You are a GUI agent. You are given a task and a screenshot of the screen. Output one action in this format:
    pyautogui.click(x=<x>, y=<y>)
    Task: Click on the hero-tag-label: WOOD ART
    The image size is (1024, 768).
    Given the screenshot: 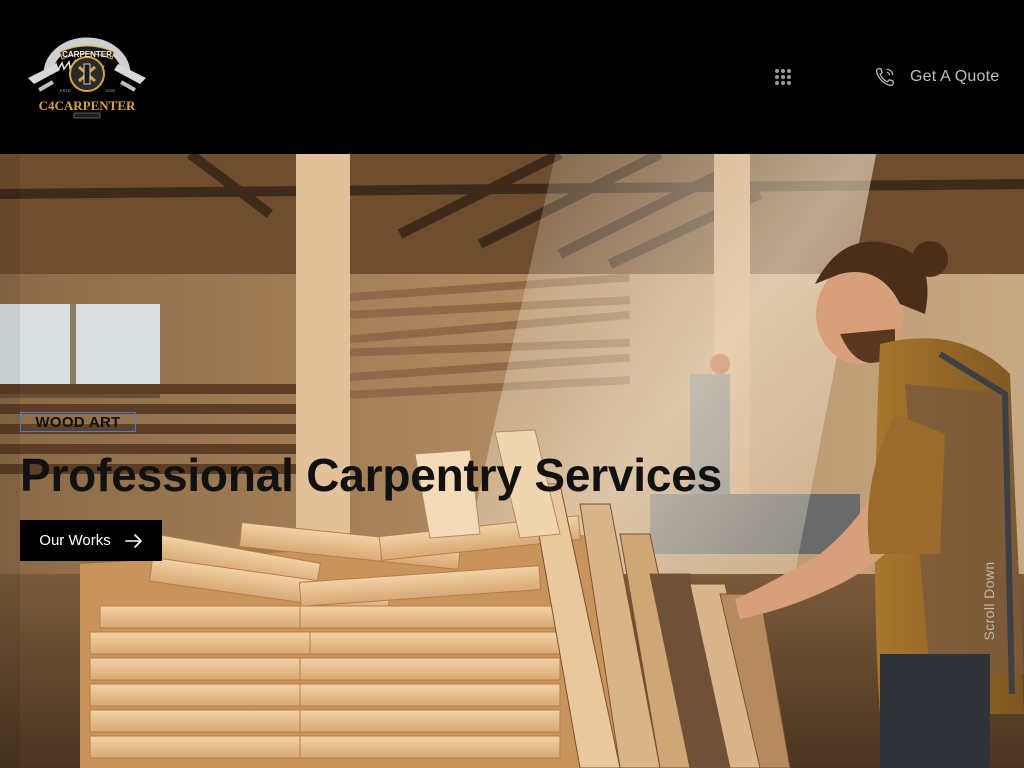 What is the action you would take?
    pyautogui.click(x=78, y=422)
    